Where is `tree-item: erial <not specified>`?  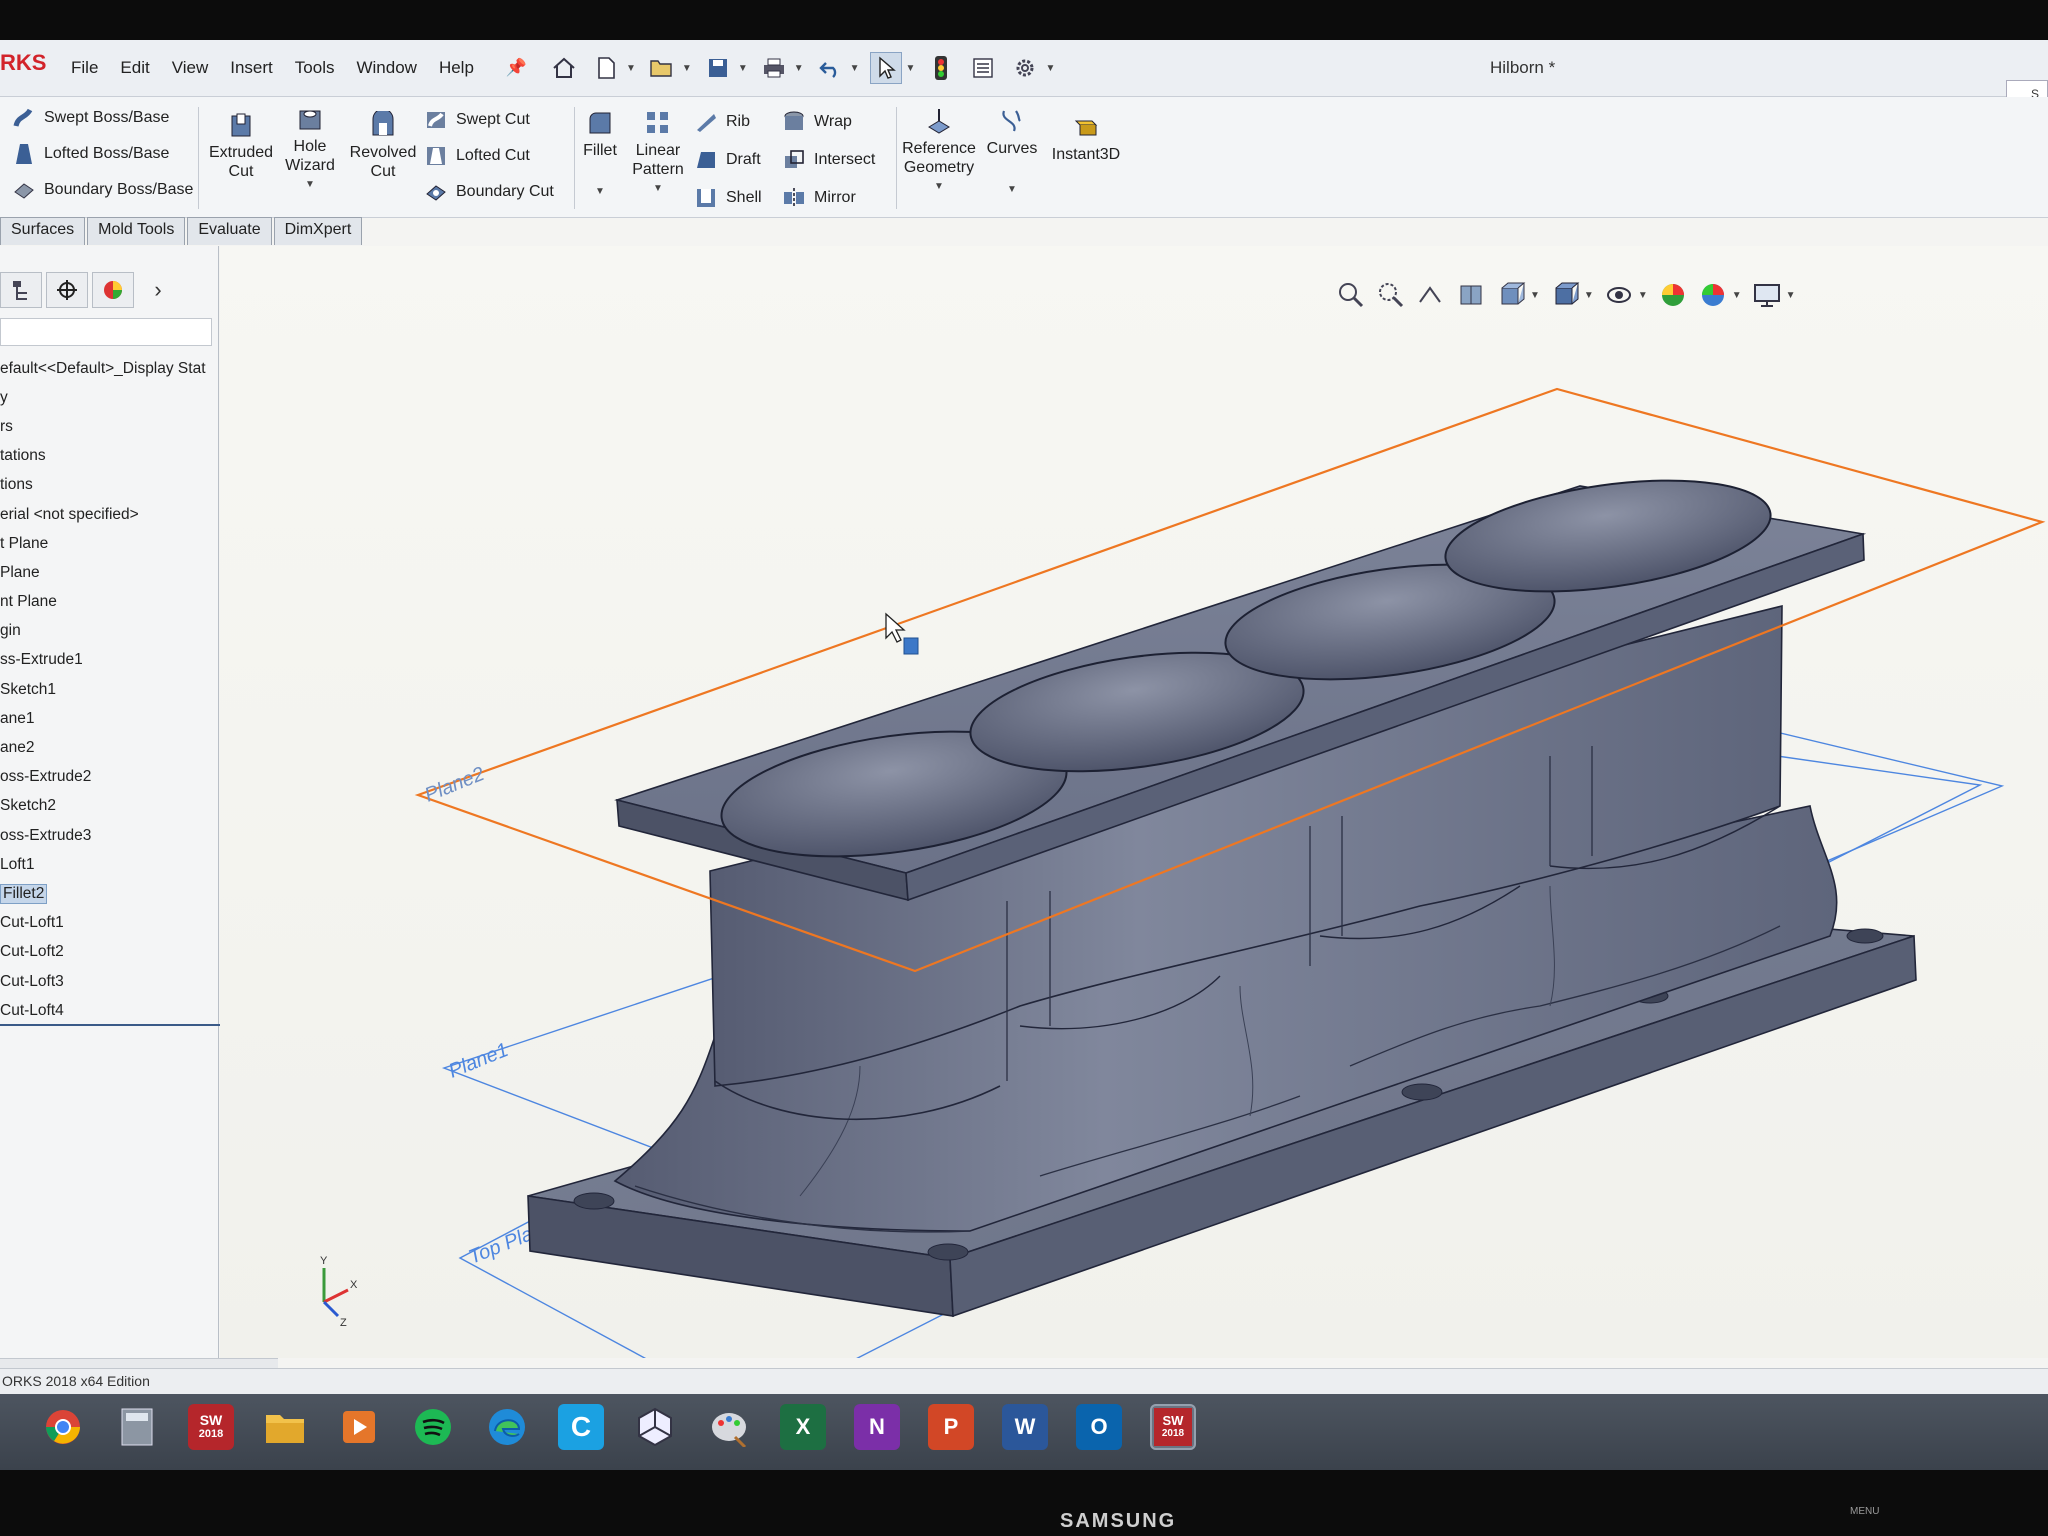
tree-item: erial <not specified> is located at coordinates (109, 514).